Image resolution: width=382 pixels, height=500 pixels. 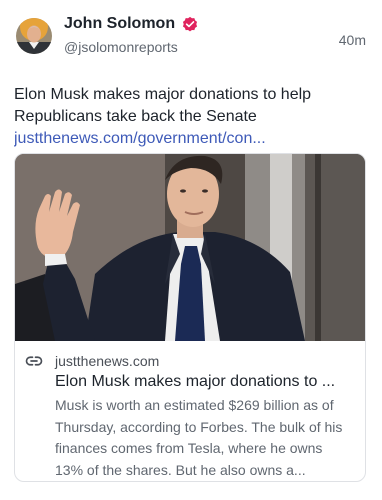 I want to click on name-row: John Solomon, so click(x=131, y=24).